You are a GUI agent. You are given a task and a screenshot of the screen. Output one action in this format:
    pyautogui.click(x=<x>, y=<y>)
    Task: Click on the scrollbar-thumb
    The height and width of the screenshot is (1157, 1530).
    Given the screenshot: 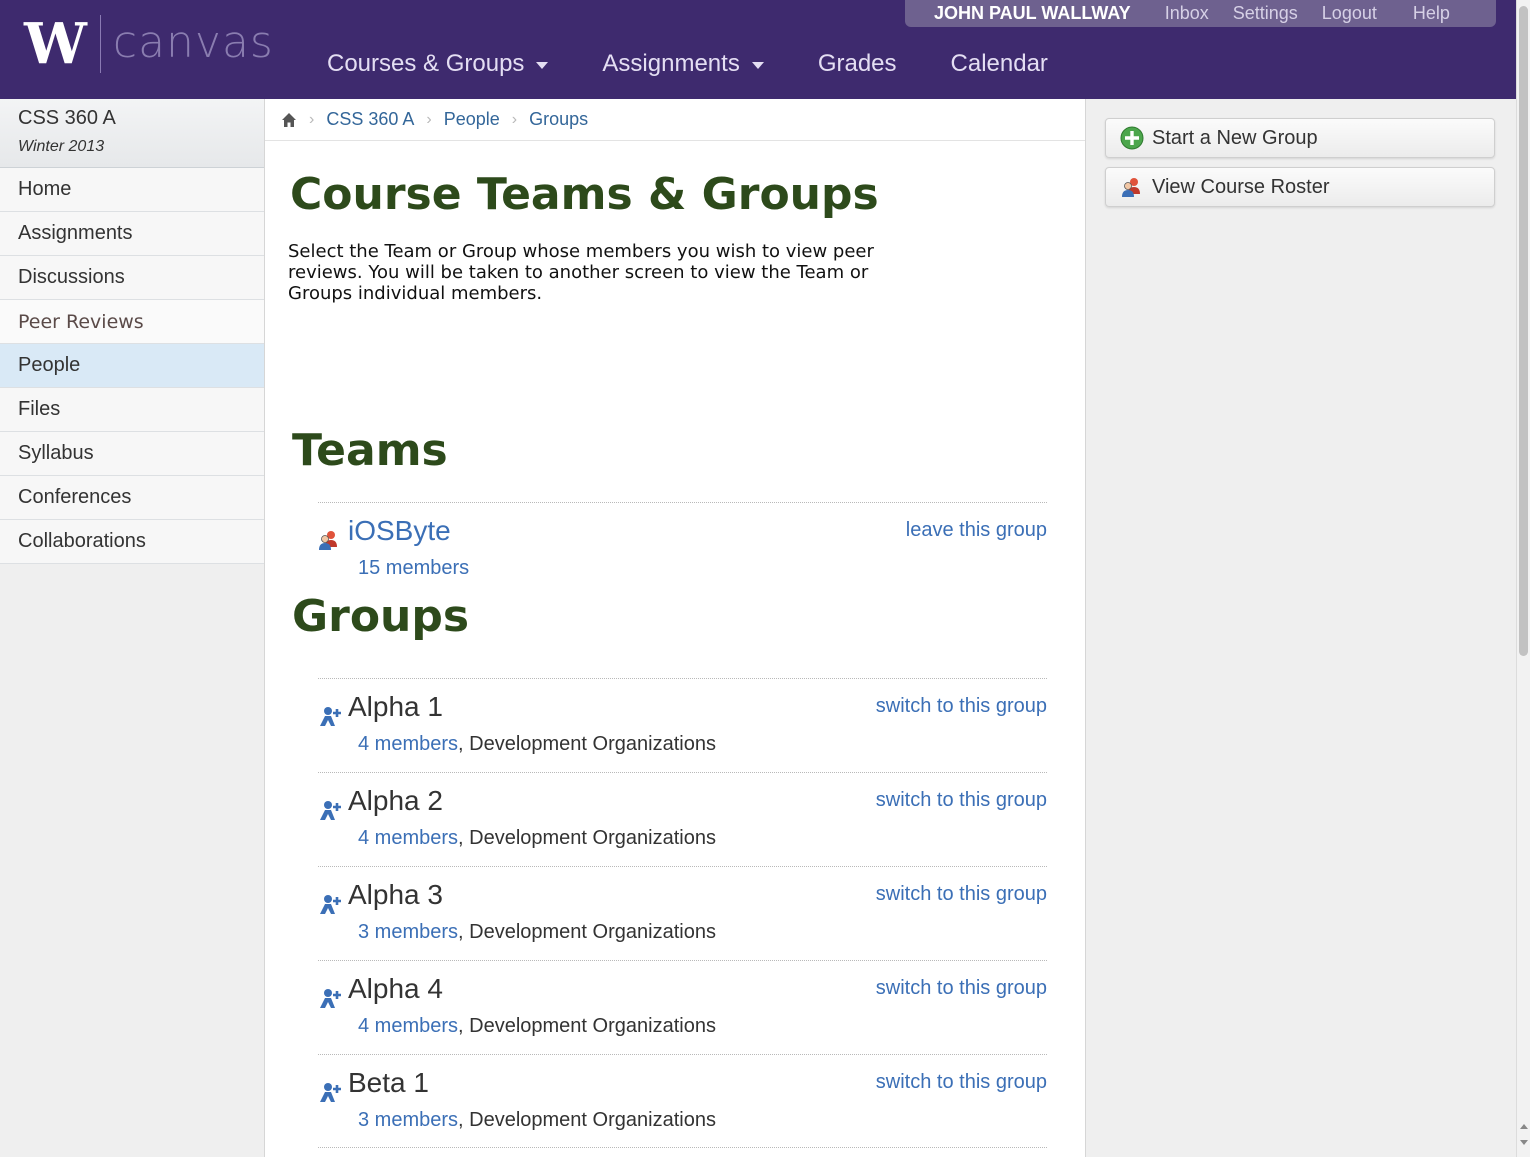 What is the action you would take?
    pyautogui.click(x=1523, y=331)
    